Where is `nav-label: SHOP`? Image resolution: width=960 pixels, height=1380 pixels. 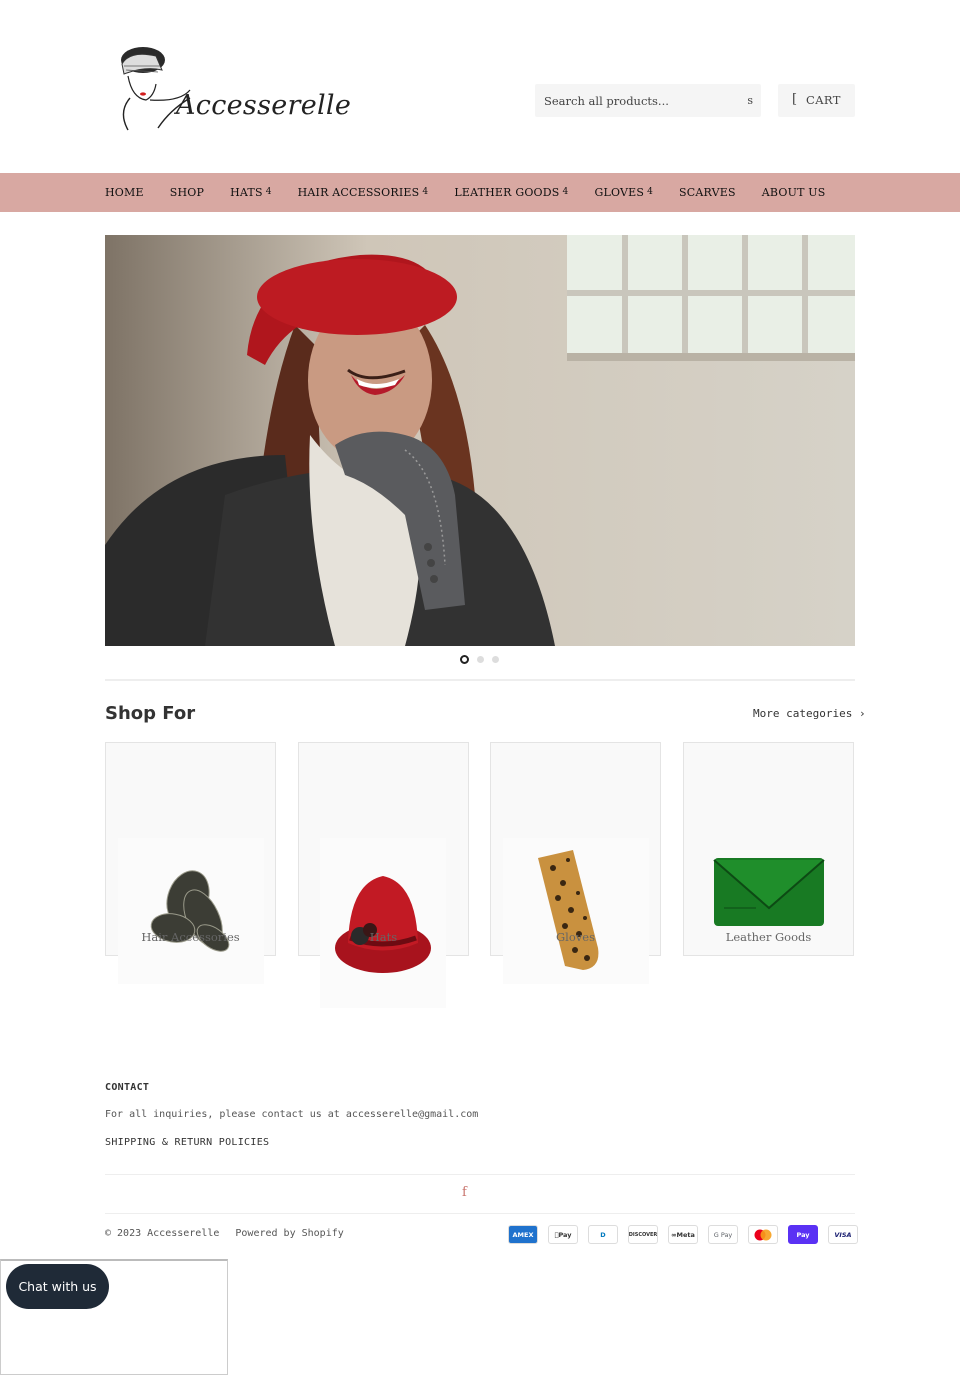
nav-label: SHOP is located at coordinates (187, 192).